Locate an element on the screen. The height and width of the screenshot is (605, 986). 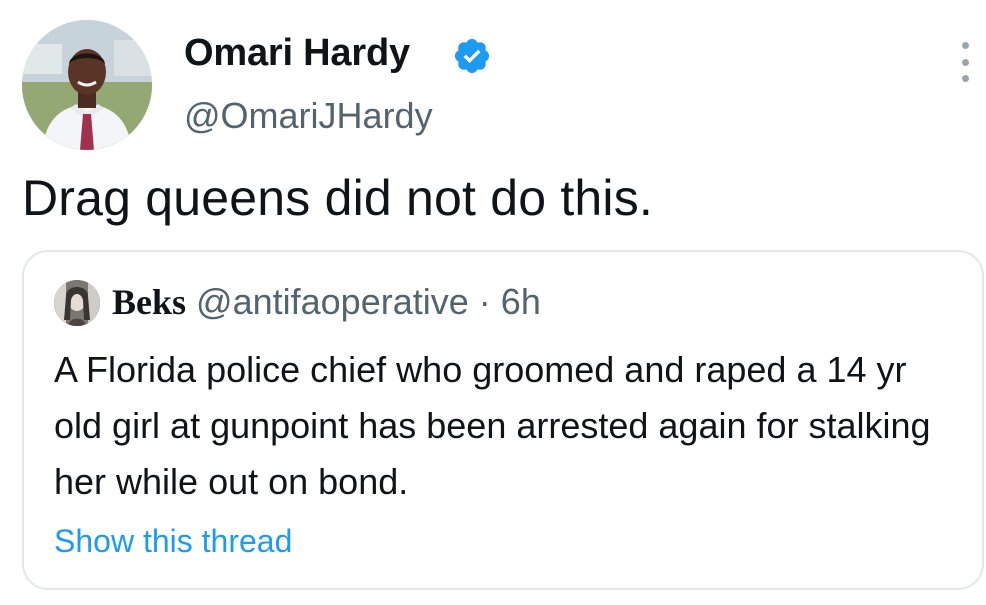
quoted-author-avatar-image is located at coordinates (77, 303).